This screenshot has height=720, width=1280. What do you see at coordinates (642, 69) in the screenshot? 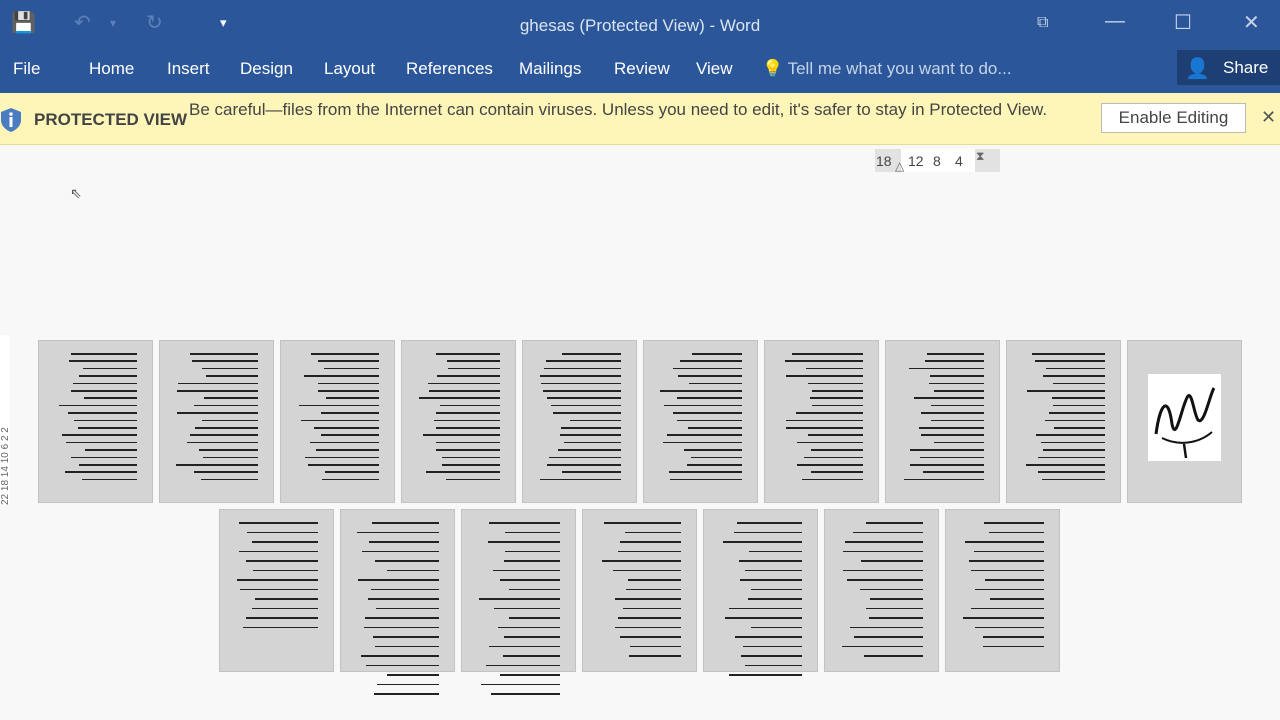
I see `tab-review: Review` at bounding box center [642, 69].